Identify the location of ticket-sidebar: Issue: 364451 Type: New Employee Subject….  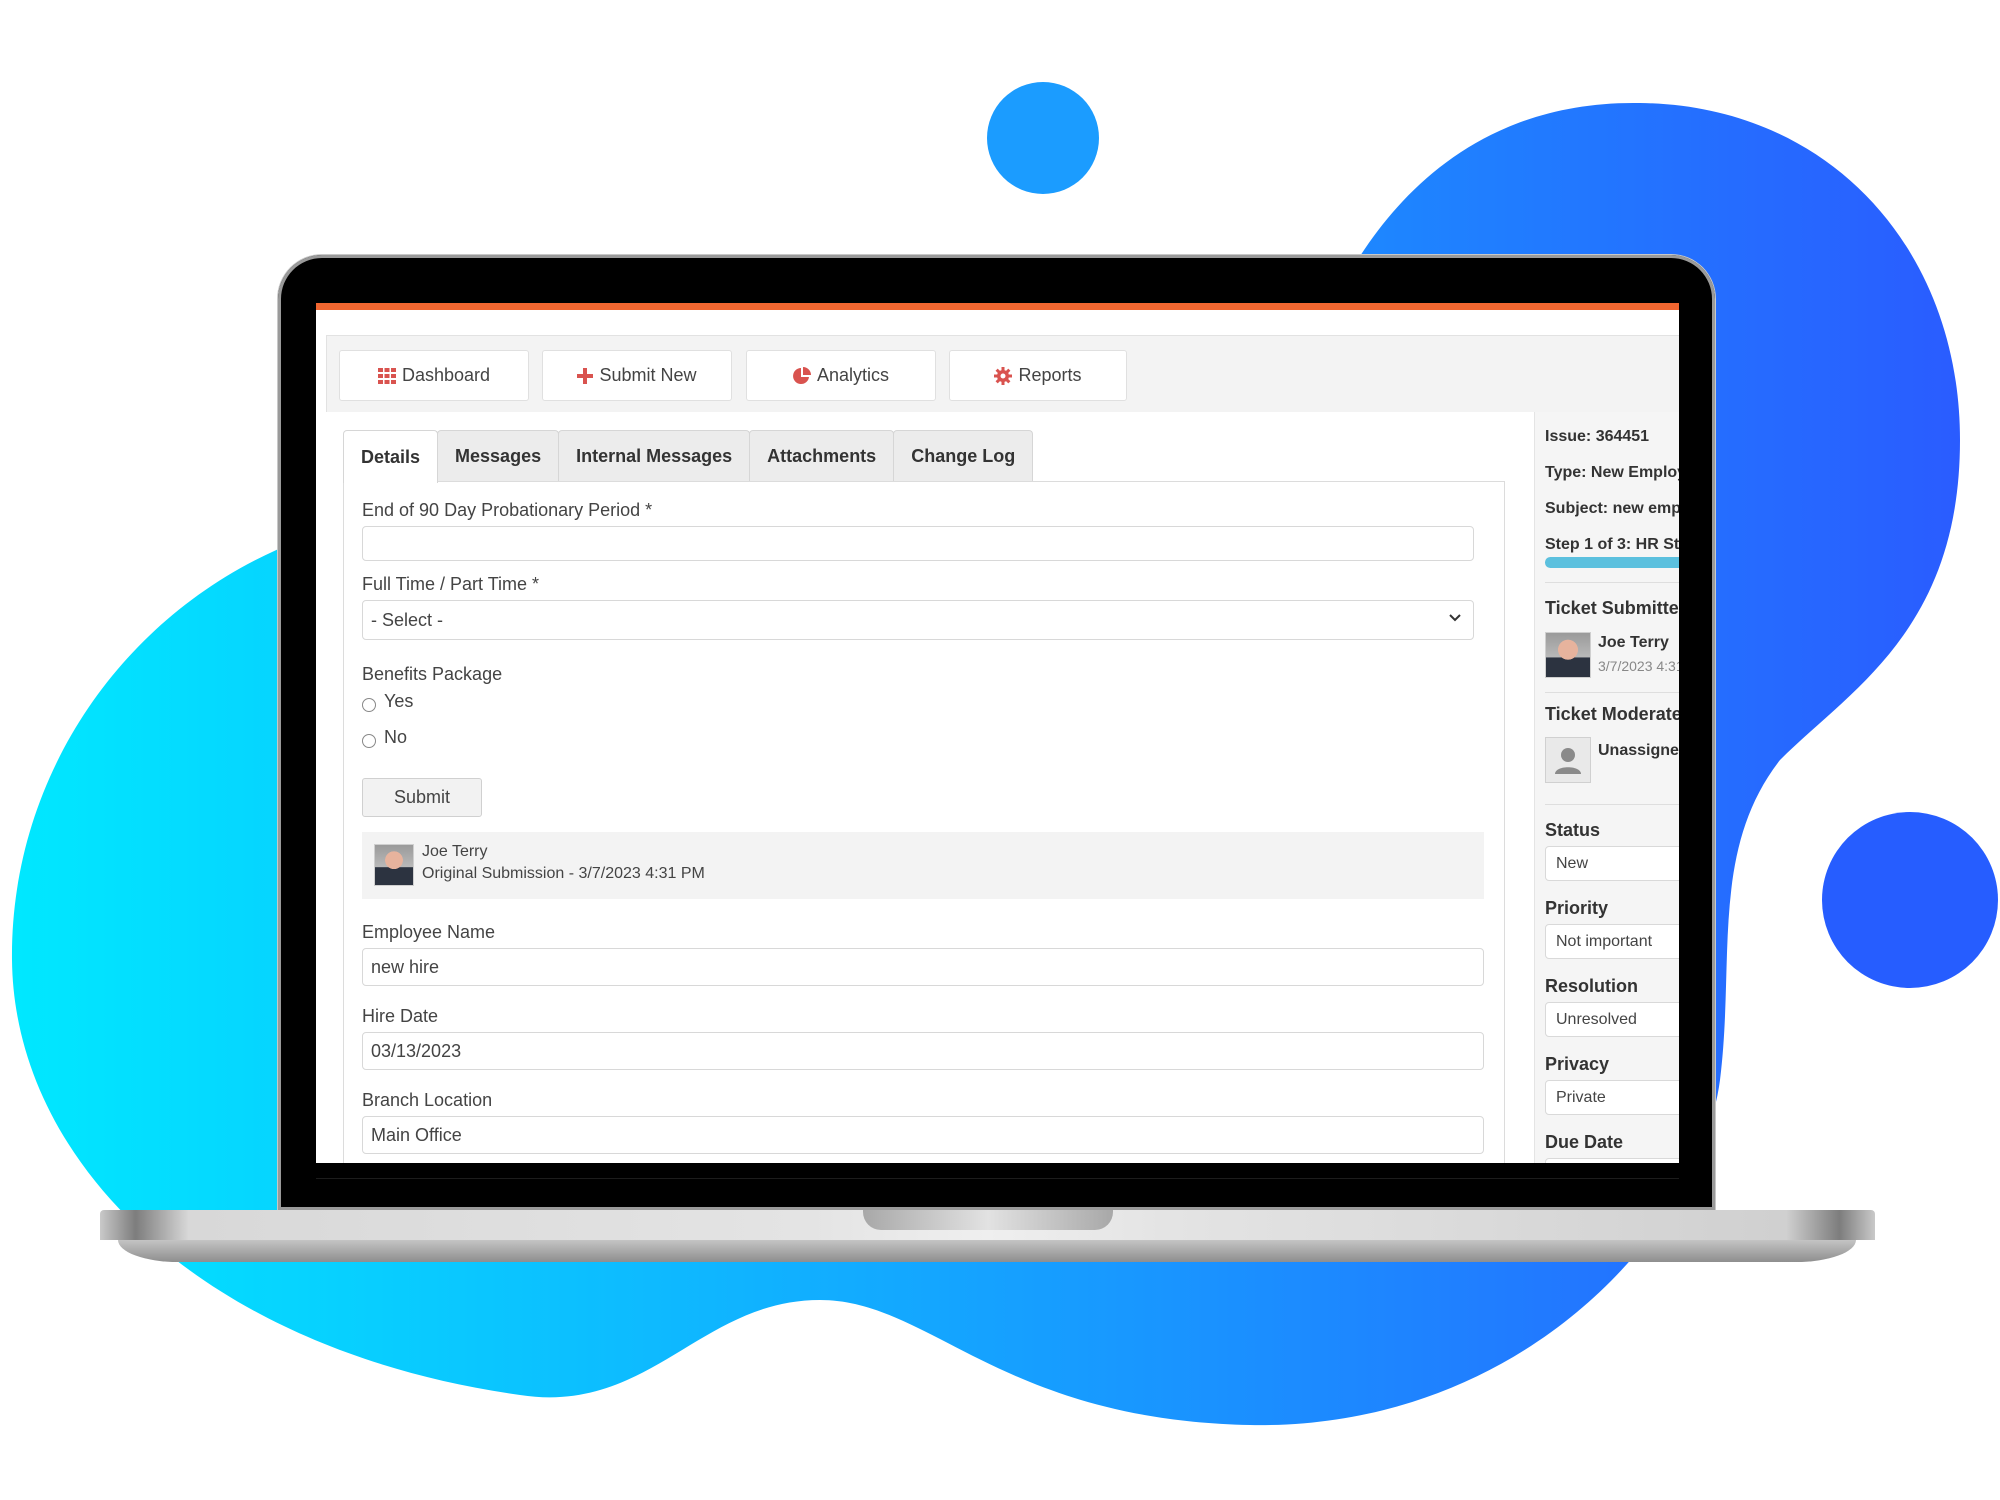
(1607, 787).